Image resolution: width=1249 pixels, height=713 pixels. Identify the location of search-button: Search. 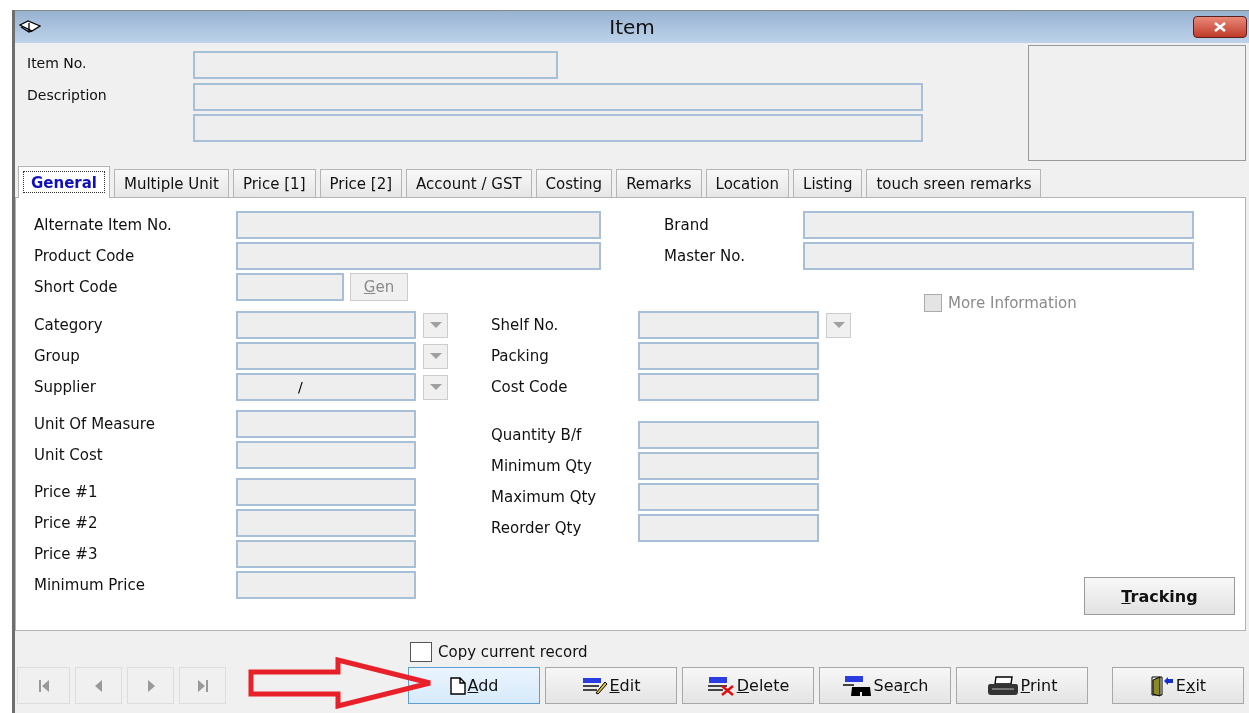
(885, 685).